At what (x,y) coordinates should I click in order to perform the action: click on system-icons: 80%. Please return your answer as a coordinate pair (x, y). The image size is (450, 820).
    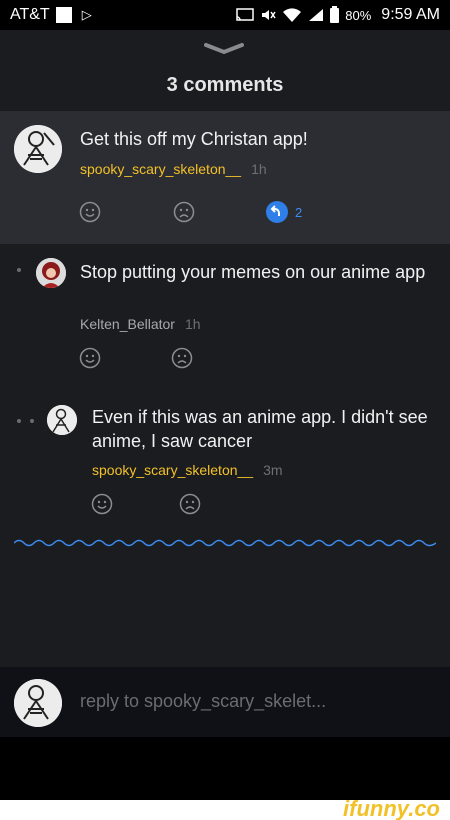
    Looking at the image, I should click on (304, 14).